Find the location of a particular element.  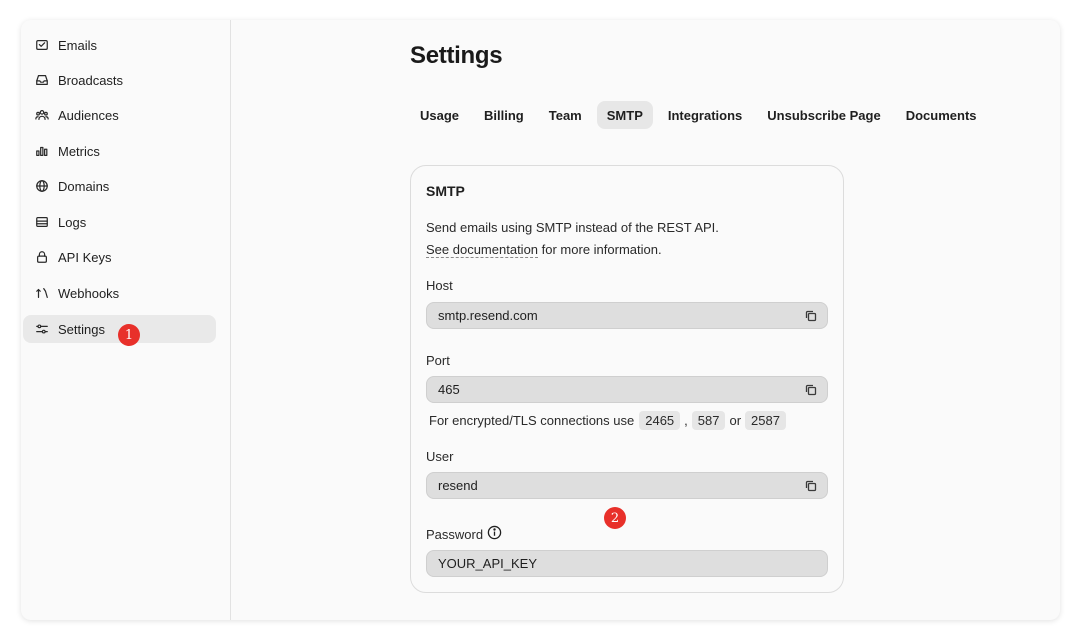

documentation-link: See documentation is located at coordinates (482, 249).